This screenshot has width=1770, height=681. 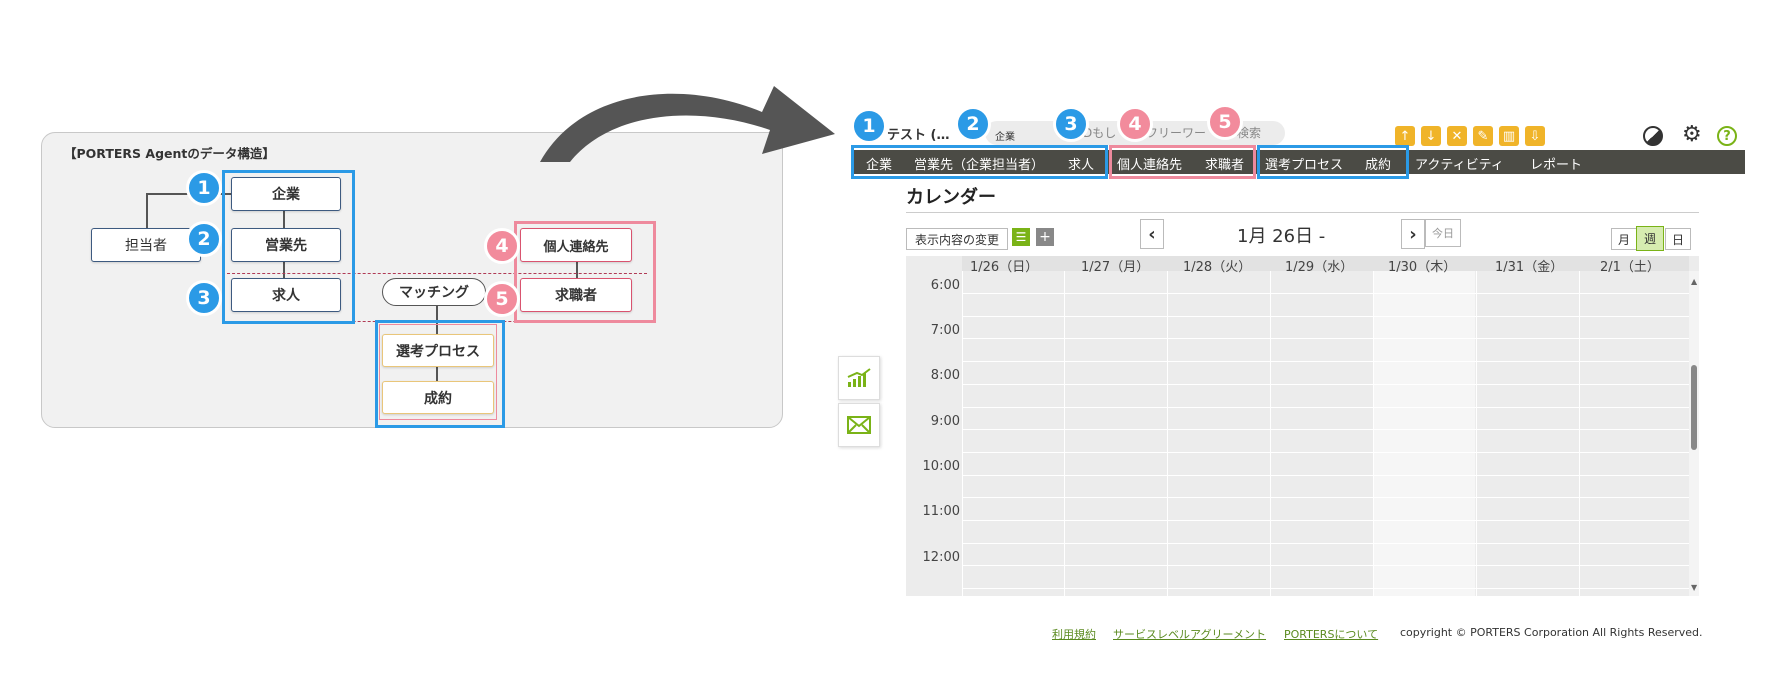 What do you see at coordinates (1630, 267) in the screenshot?
I see `day-header-7: 2/1（土）` at bounding box center [1630, 267].